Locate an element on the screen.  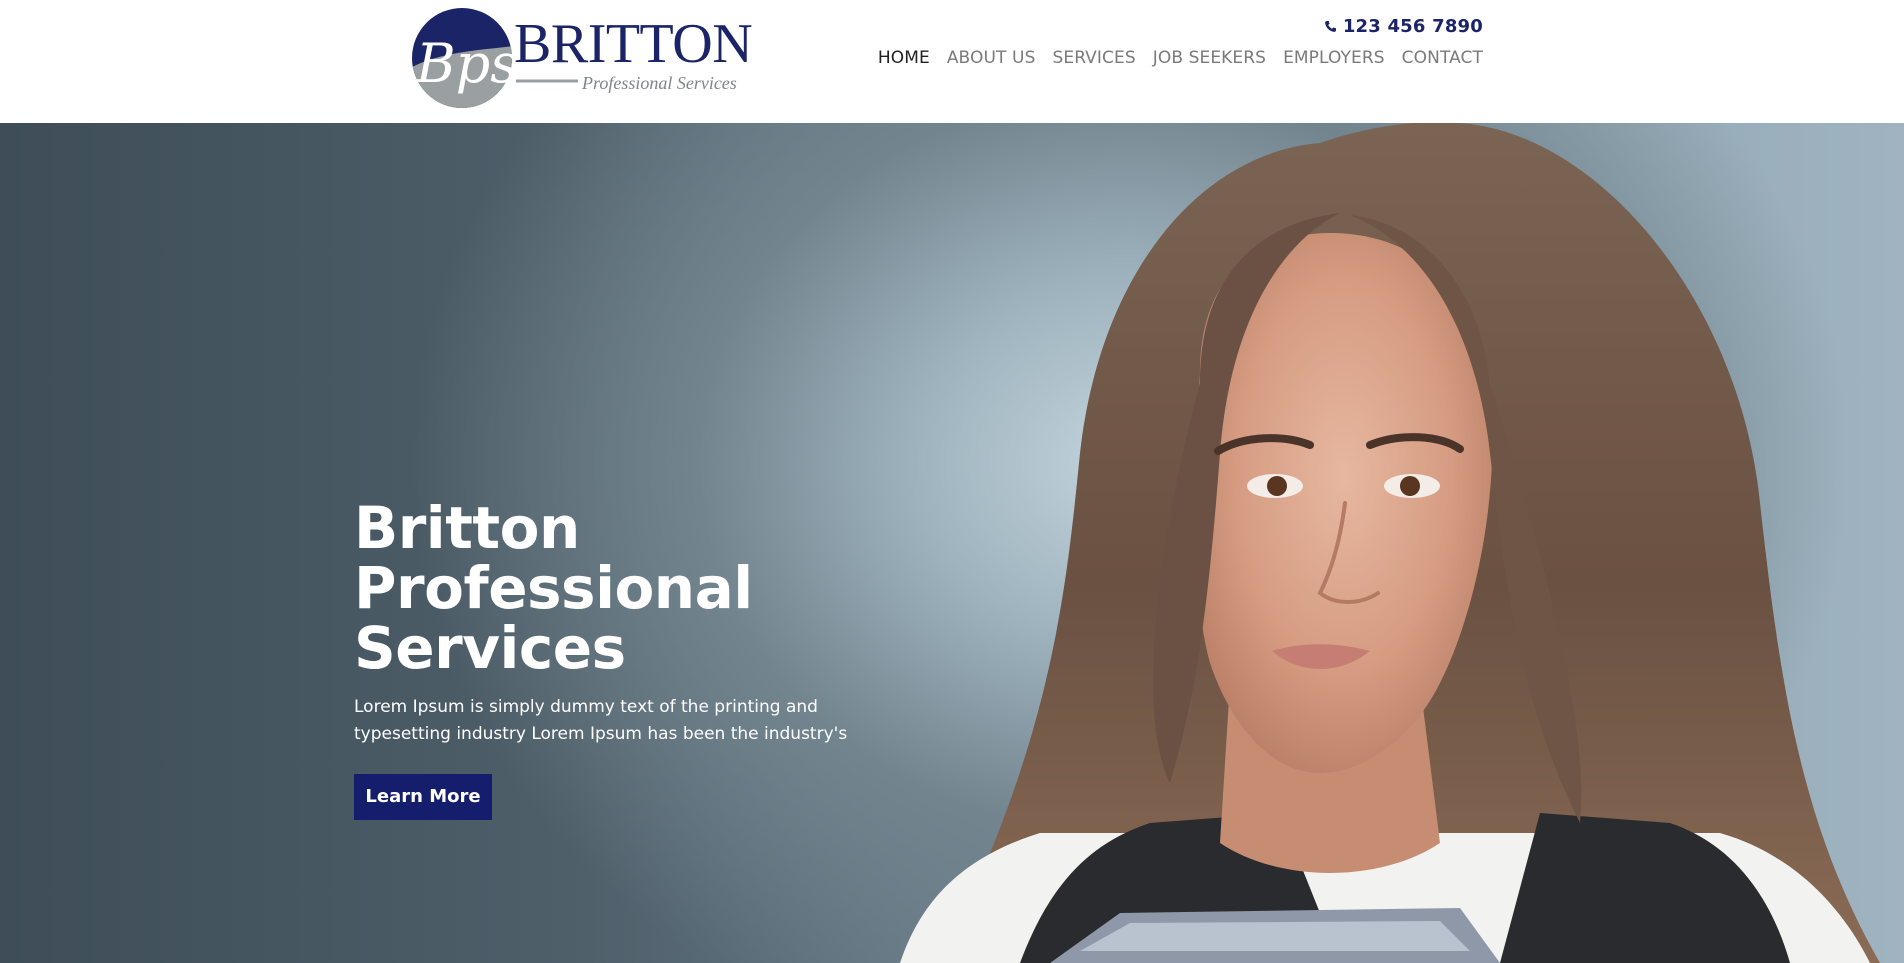
nav-about-us: ABOUT US is located at coordinates (991, 58).